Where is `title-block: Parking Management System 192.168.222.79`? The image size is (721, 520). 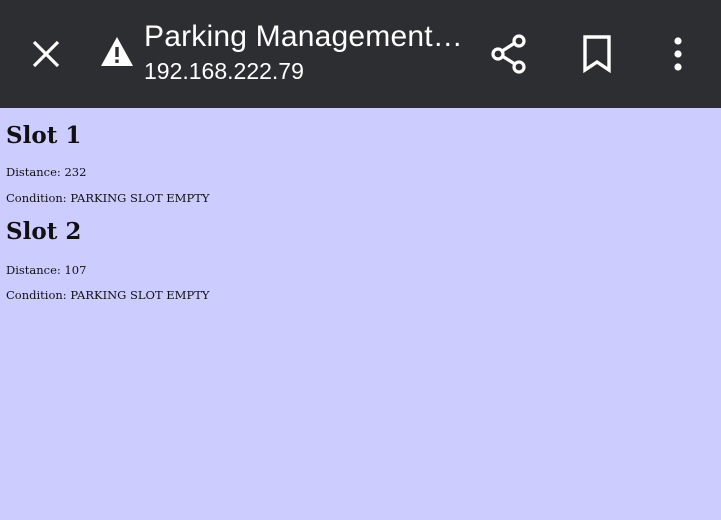
title-block: Parking Management System 192.168.222.79 is located at coordinates (304, 52).